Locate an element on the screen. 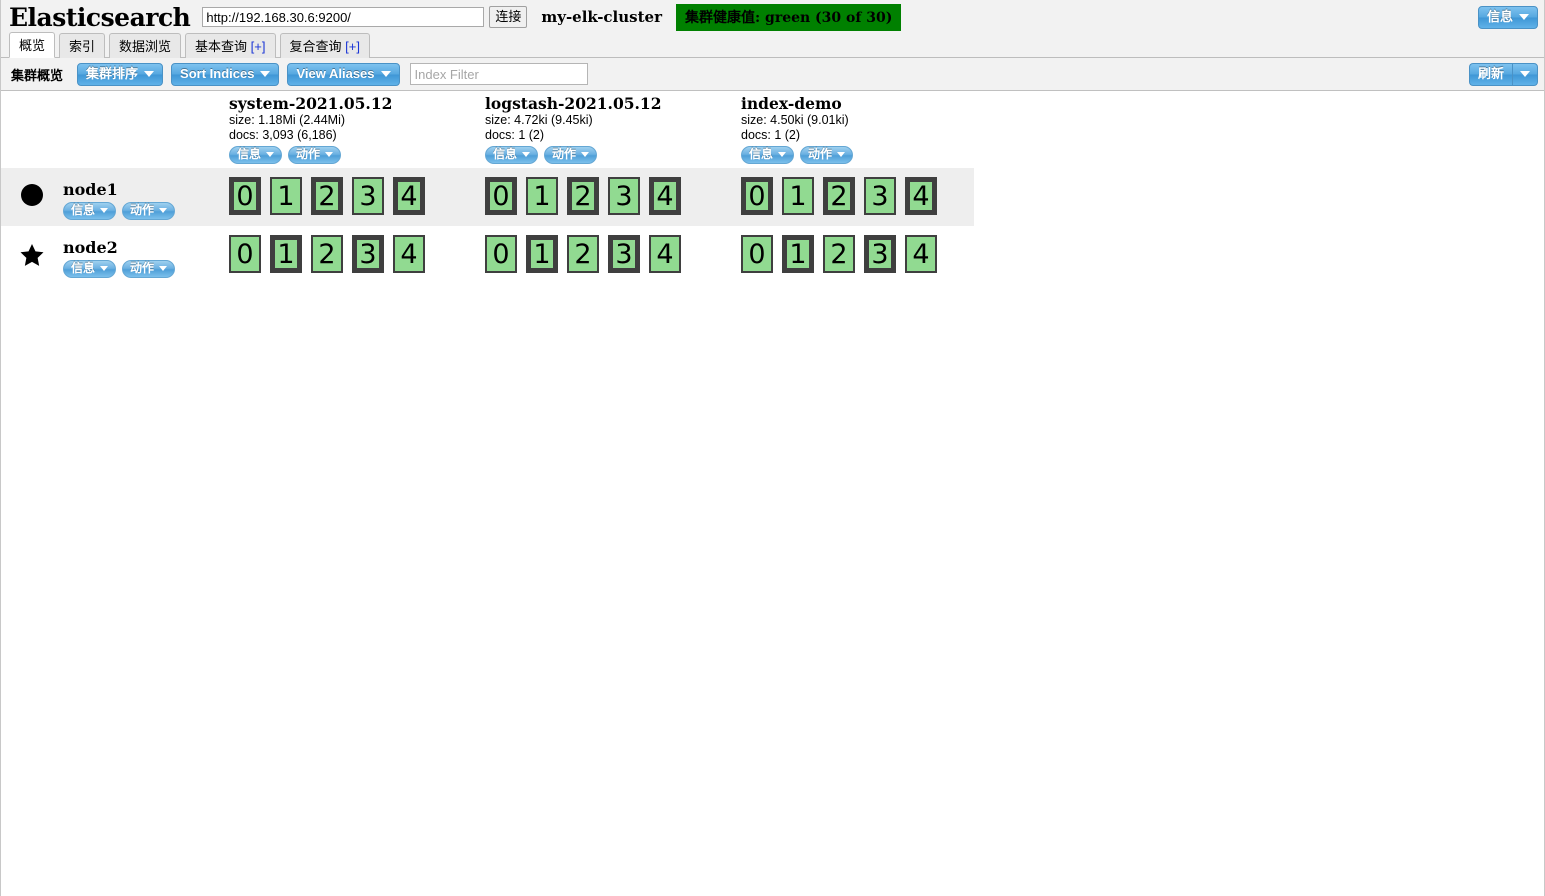 The width and height of the screenshot is (1545, 896). cluster-sort-button: 集群排序 is located at coordinates (120, 74).